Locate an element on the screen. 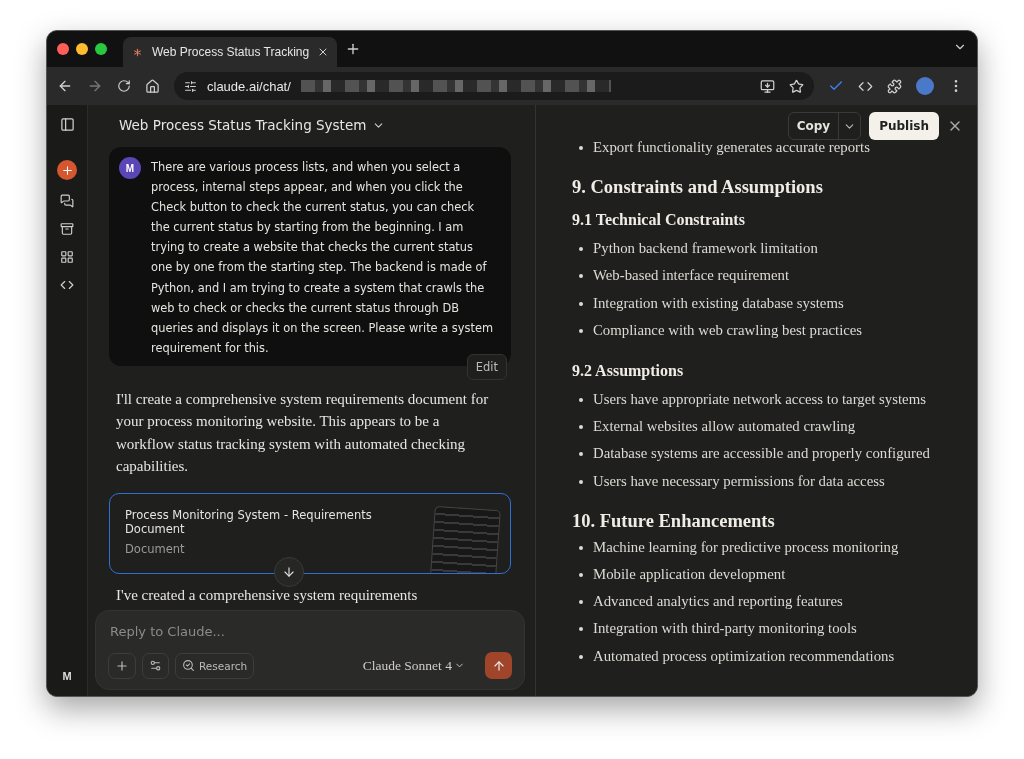 The width and height of the screenshot is (1024, 759). add-button is located at coordinates (122, 665).